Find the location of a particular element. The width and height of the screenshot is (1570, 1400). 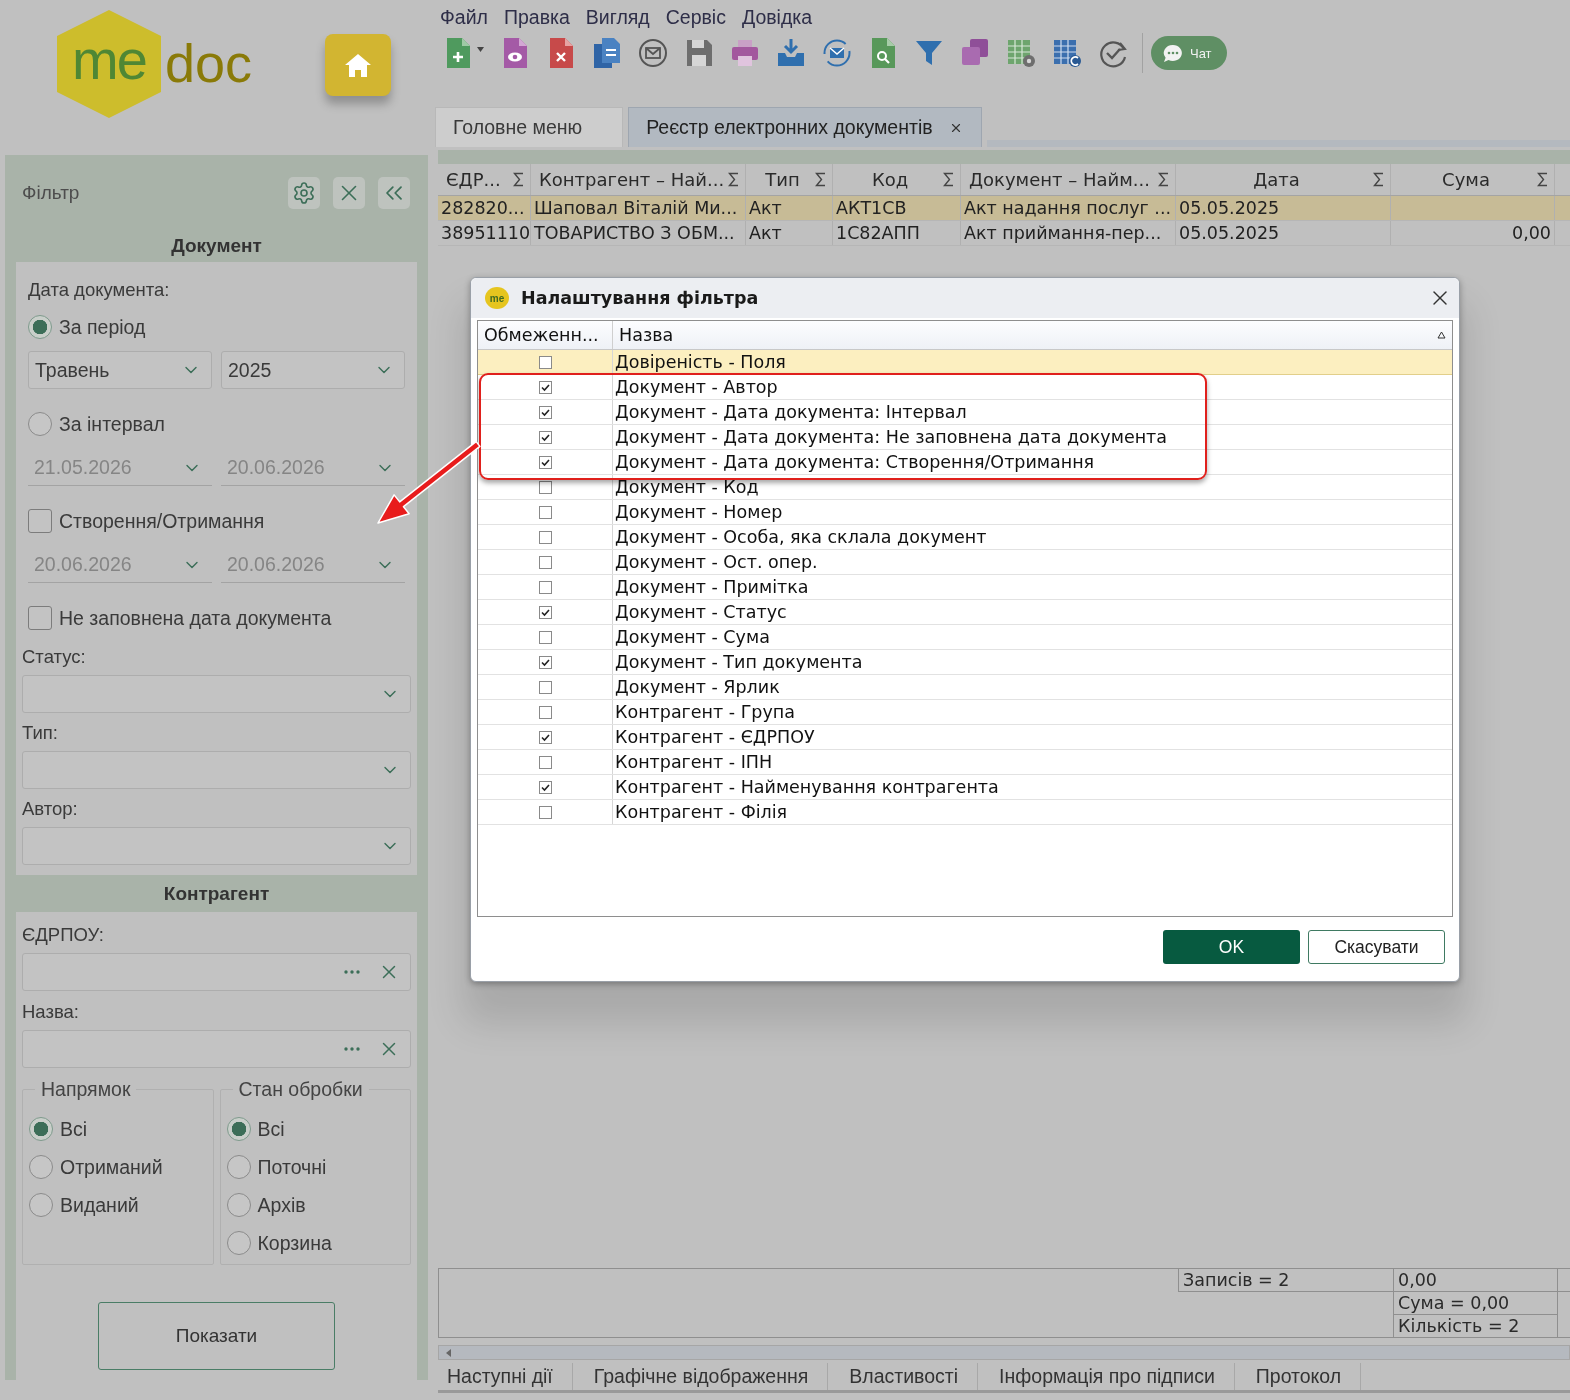

radio-label: За період is located at coordinates (102, 327).